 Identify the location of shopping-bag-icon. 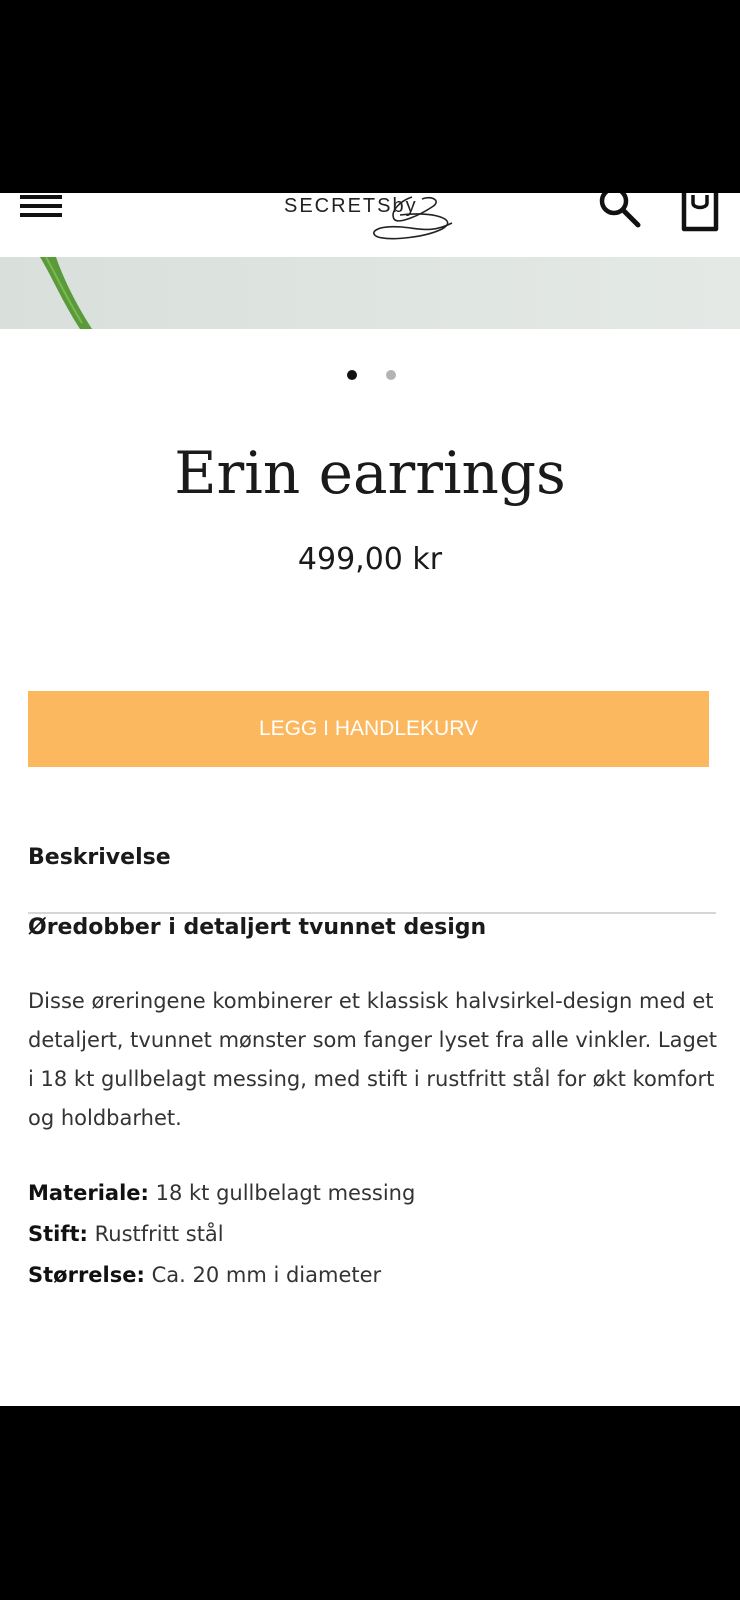
(702, 214).